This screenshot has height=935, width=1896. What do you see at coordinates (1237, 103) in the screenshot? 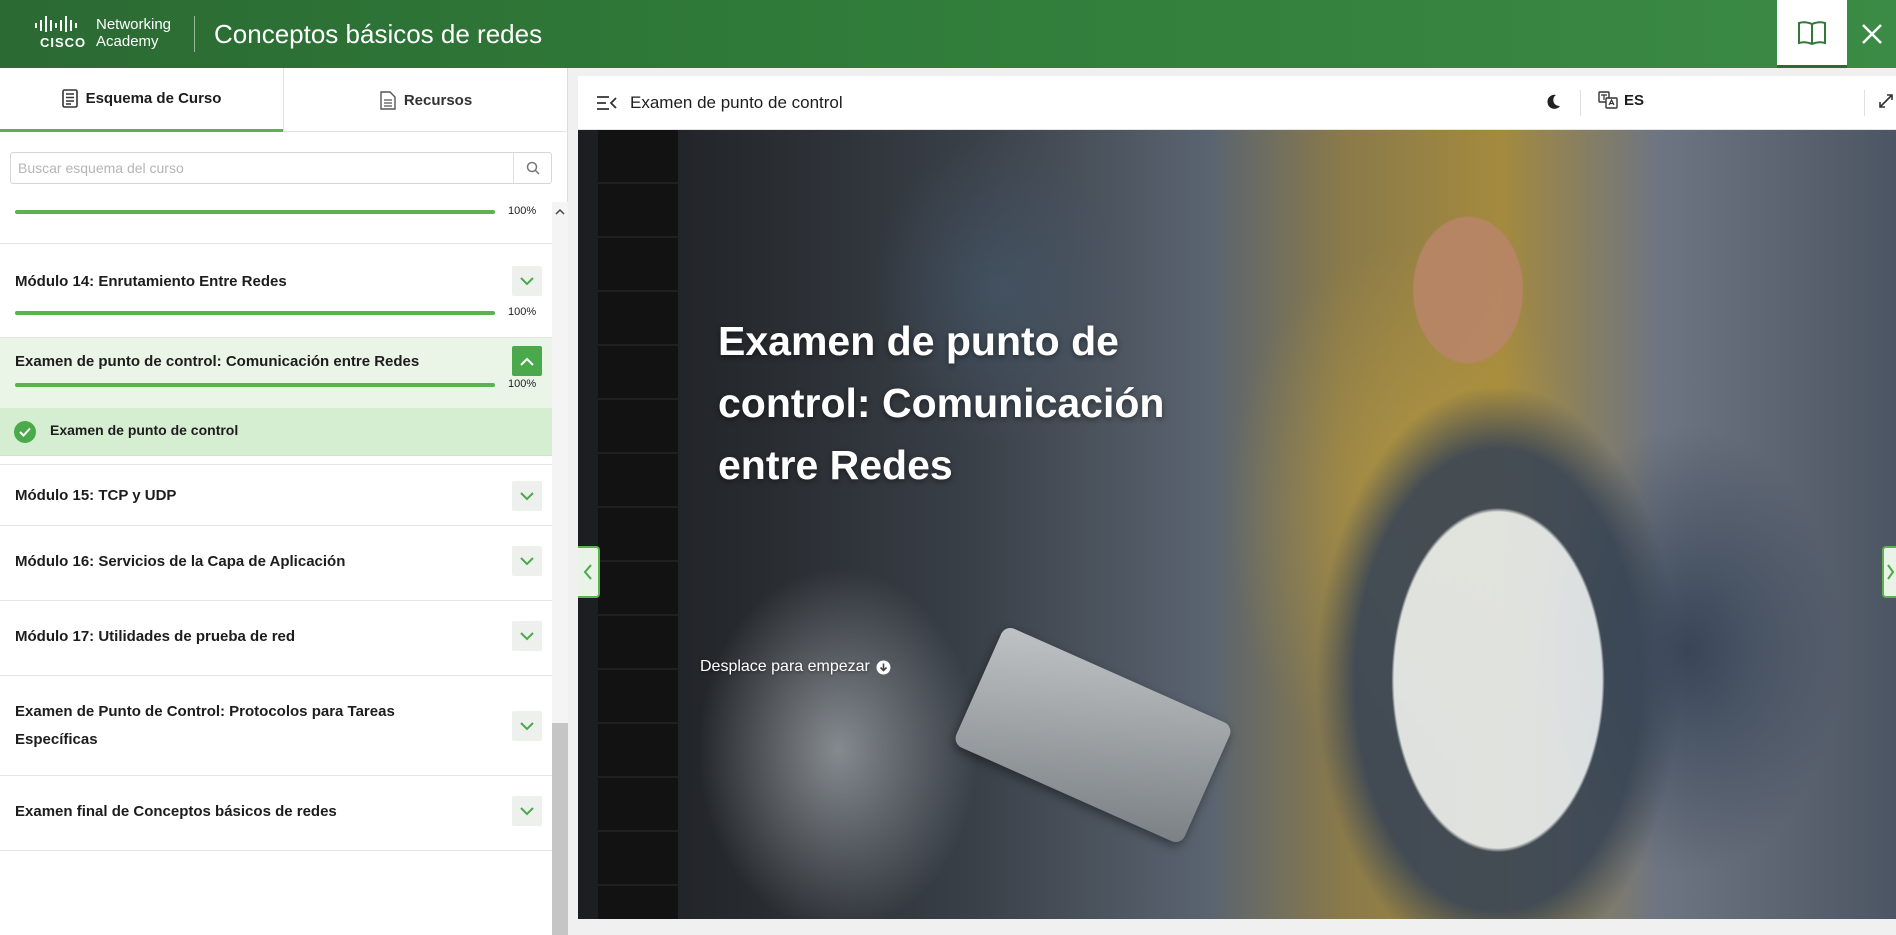
I see `content-toolbar: Examen de punto de control ES` at bounding box center [1237, 103].